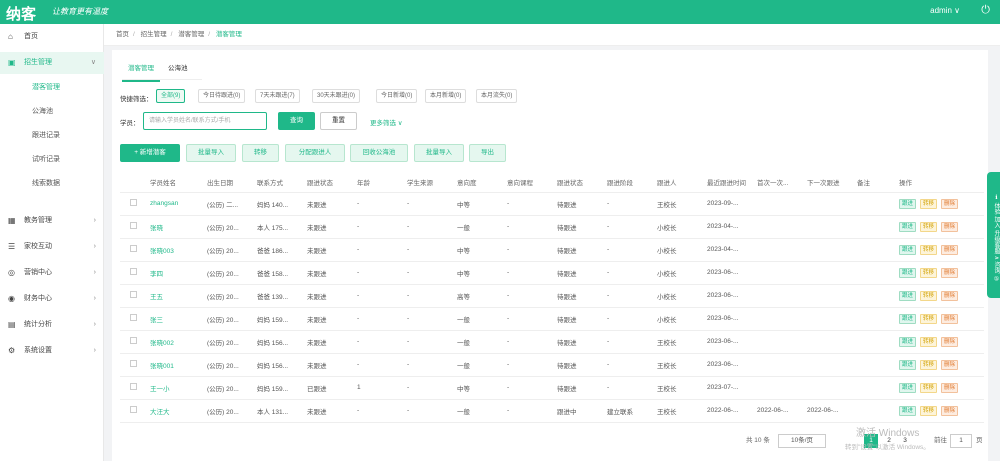 The width and height of the screenshot is (1000, 461). Describe the element at coordinates (178, 365) in the screenshot. I see `student-name: 张晓001` at that location.